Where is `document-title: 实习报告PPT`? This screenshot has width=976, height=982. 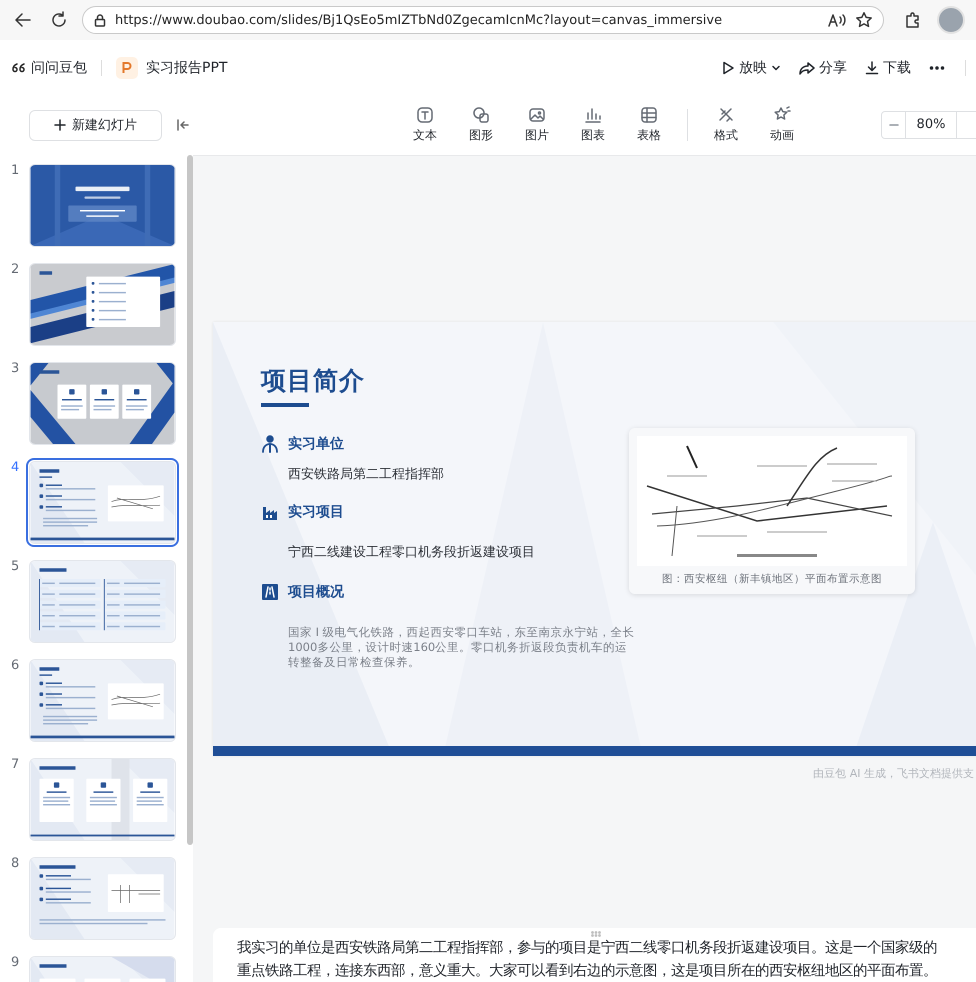 document-title: 实习报告PPT is located at coordinates (187, 67).